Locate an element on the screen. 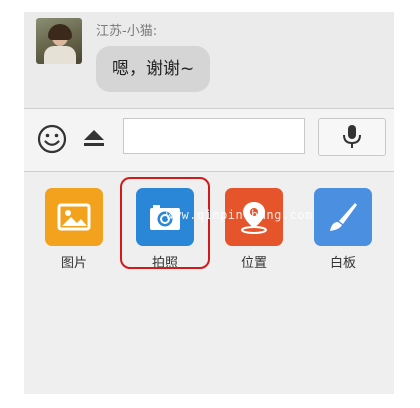  watermark-text: www.qinpinchang.com is located at coordinates (239, 215).